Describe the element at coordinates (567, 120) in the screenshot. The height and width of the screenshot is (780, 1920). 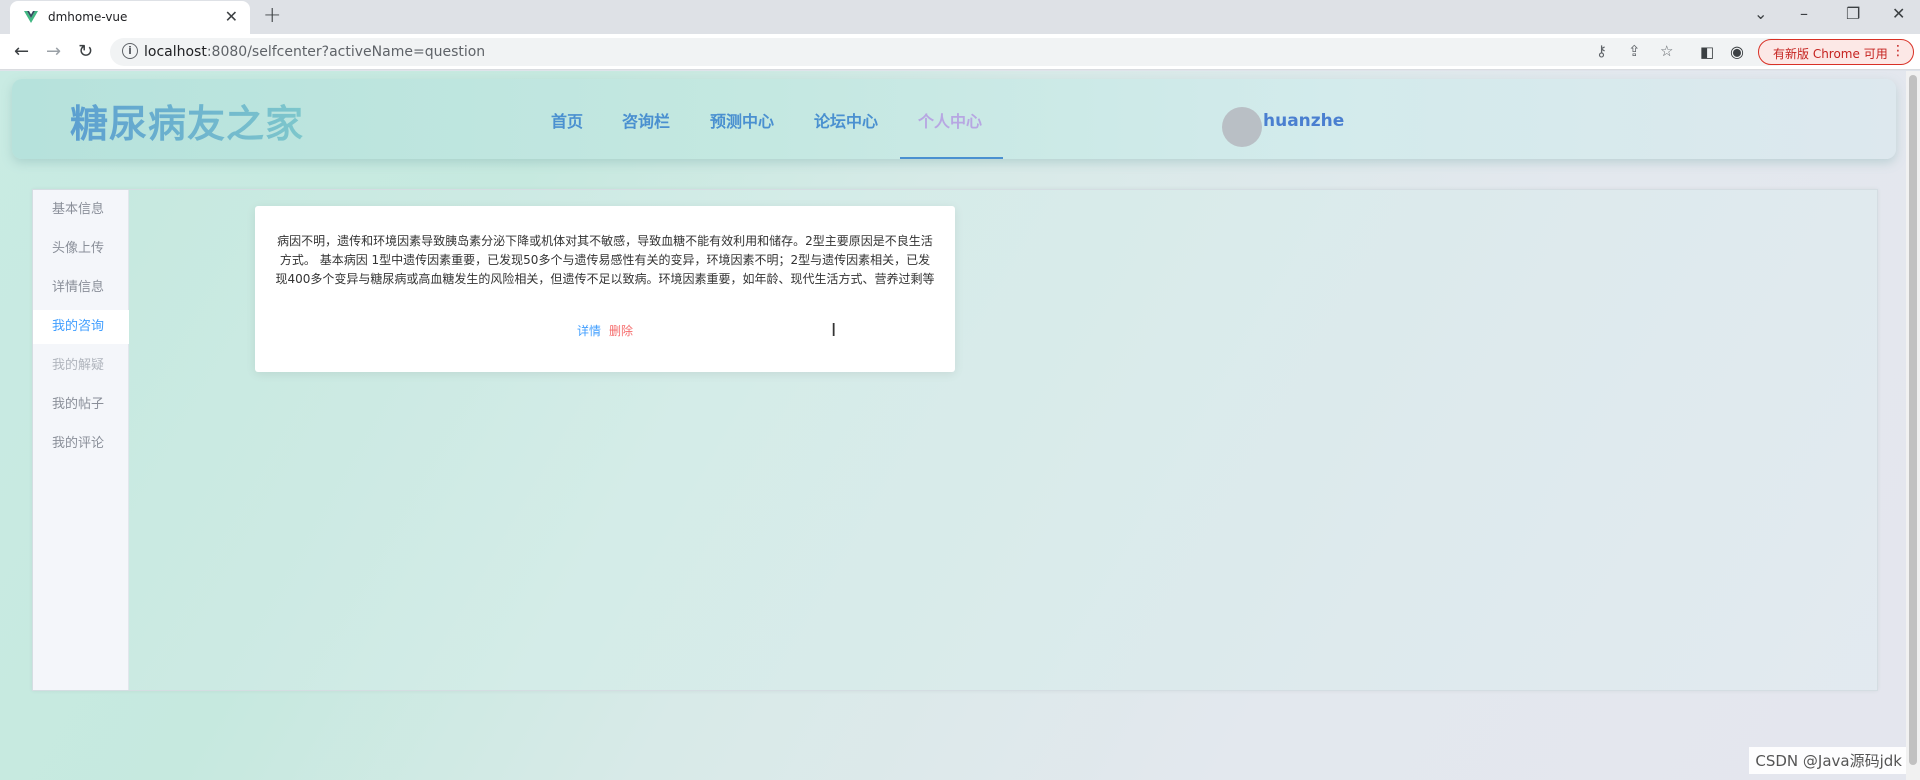
I see `nav-home: 首页` at that location.